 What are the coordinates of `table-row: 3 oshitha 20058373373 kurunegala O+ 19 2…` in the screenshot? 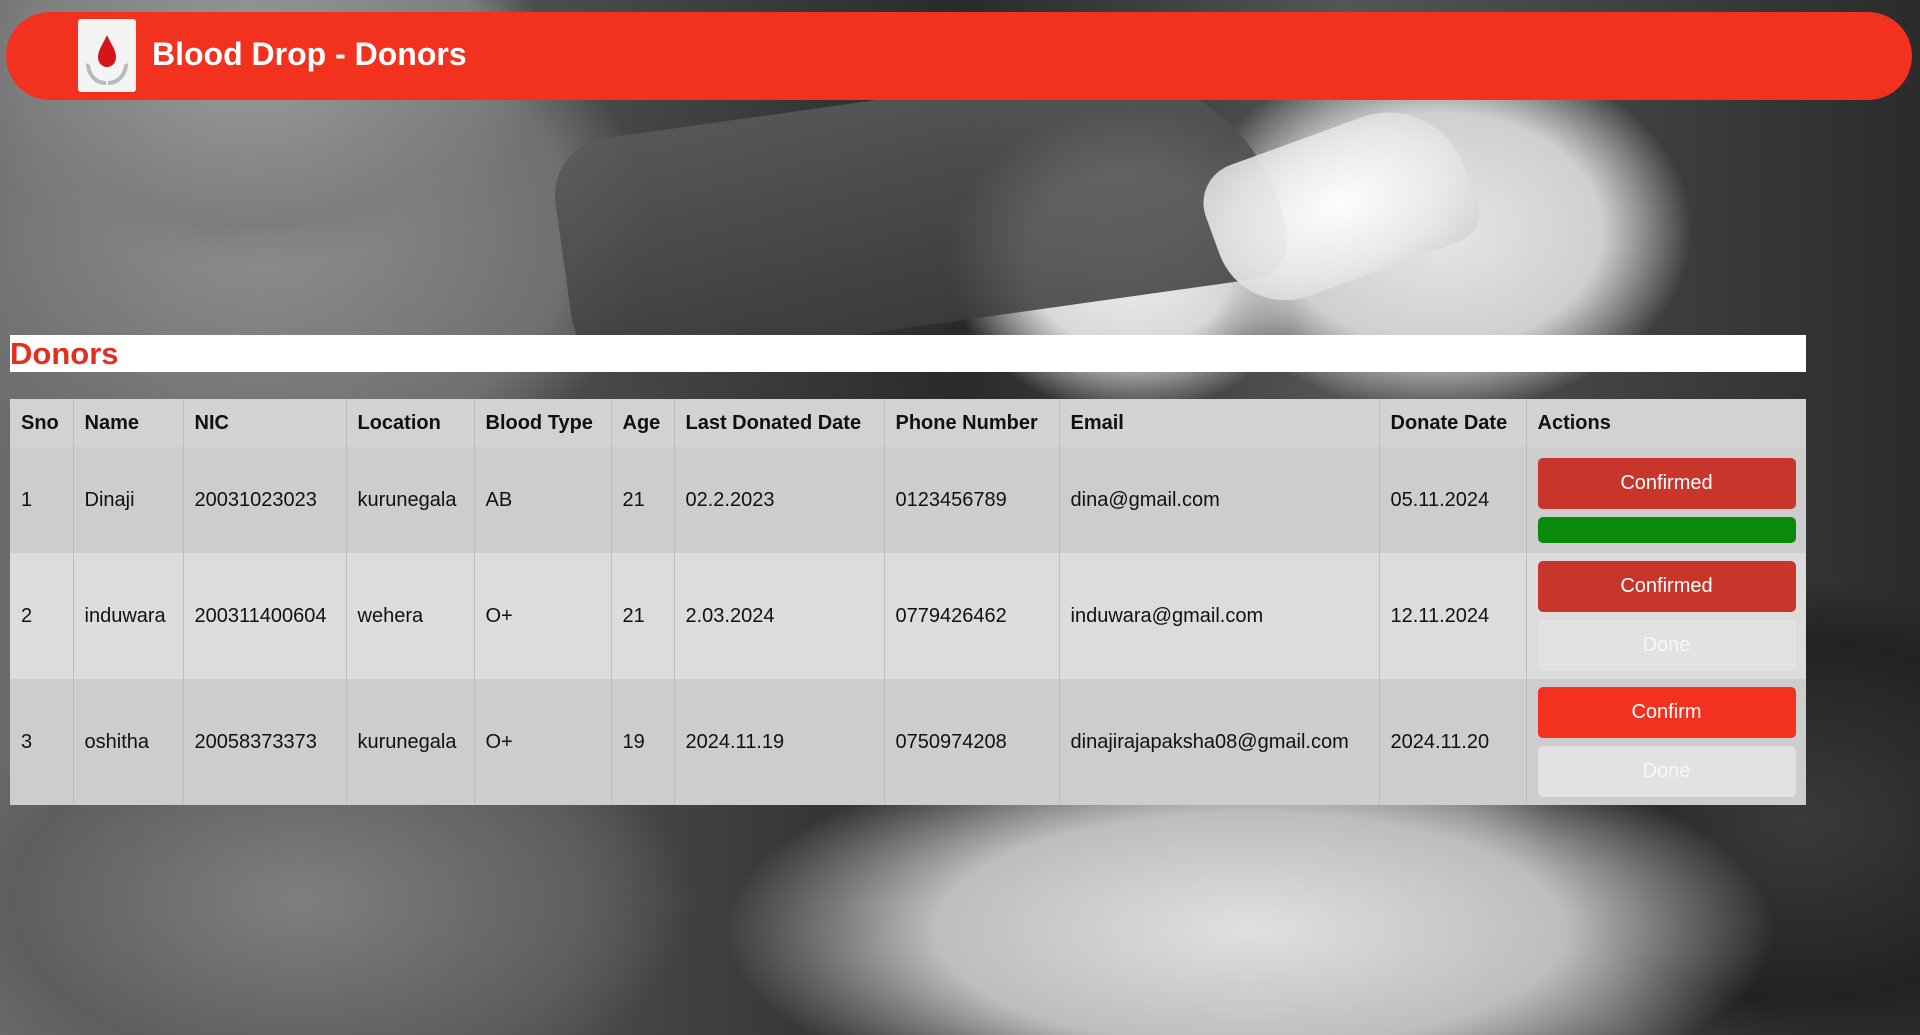 It's located at (908, 742).